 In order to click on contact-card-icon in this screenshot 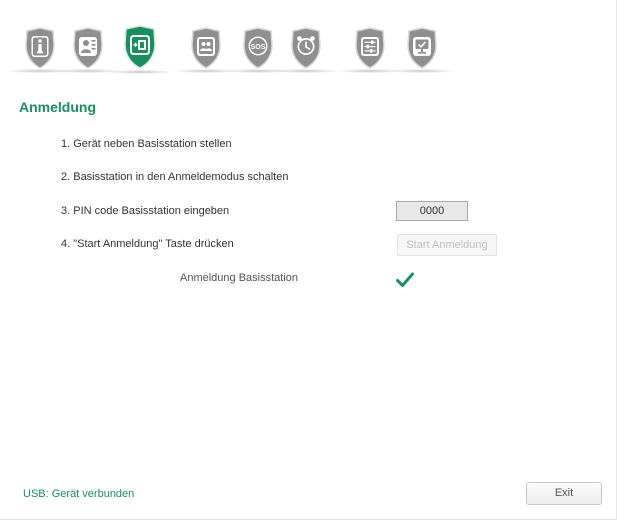, I will do `click(88, 48)`.